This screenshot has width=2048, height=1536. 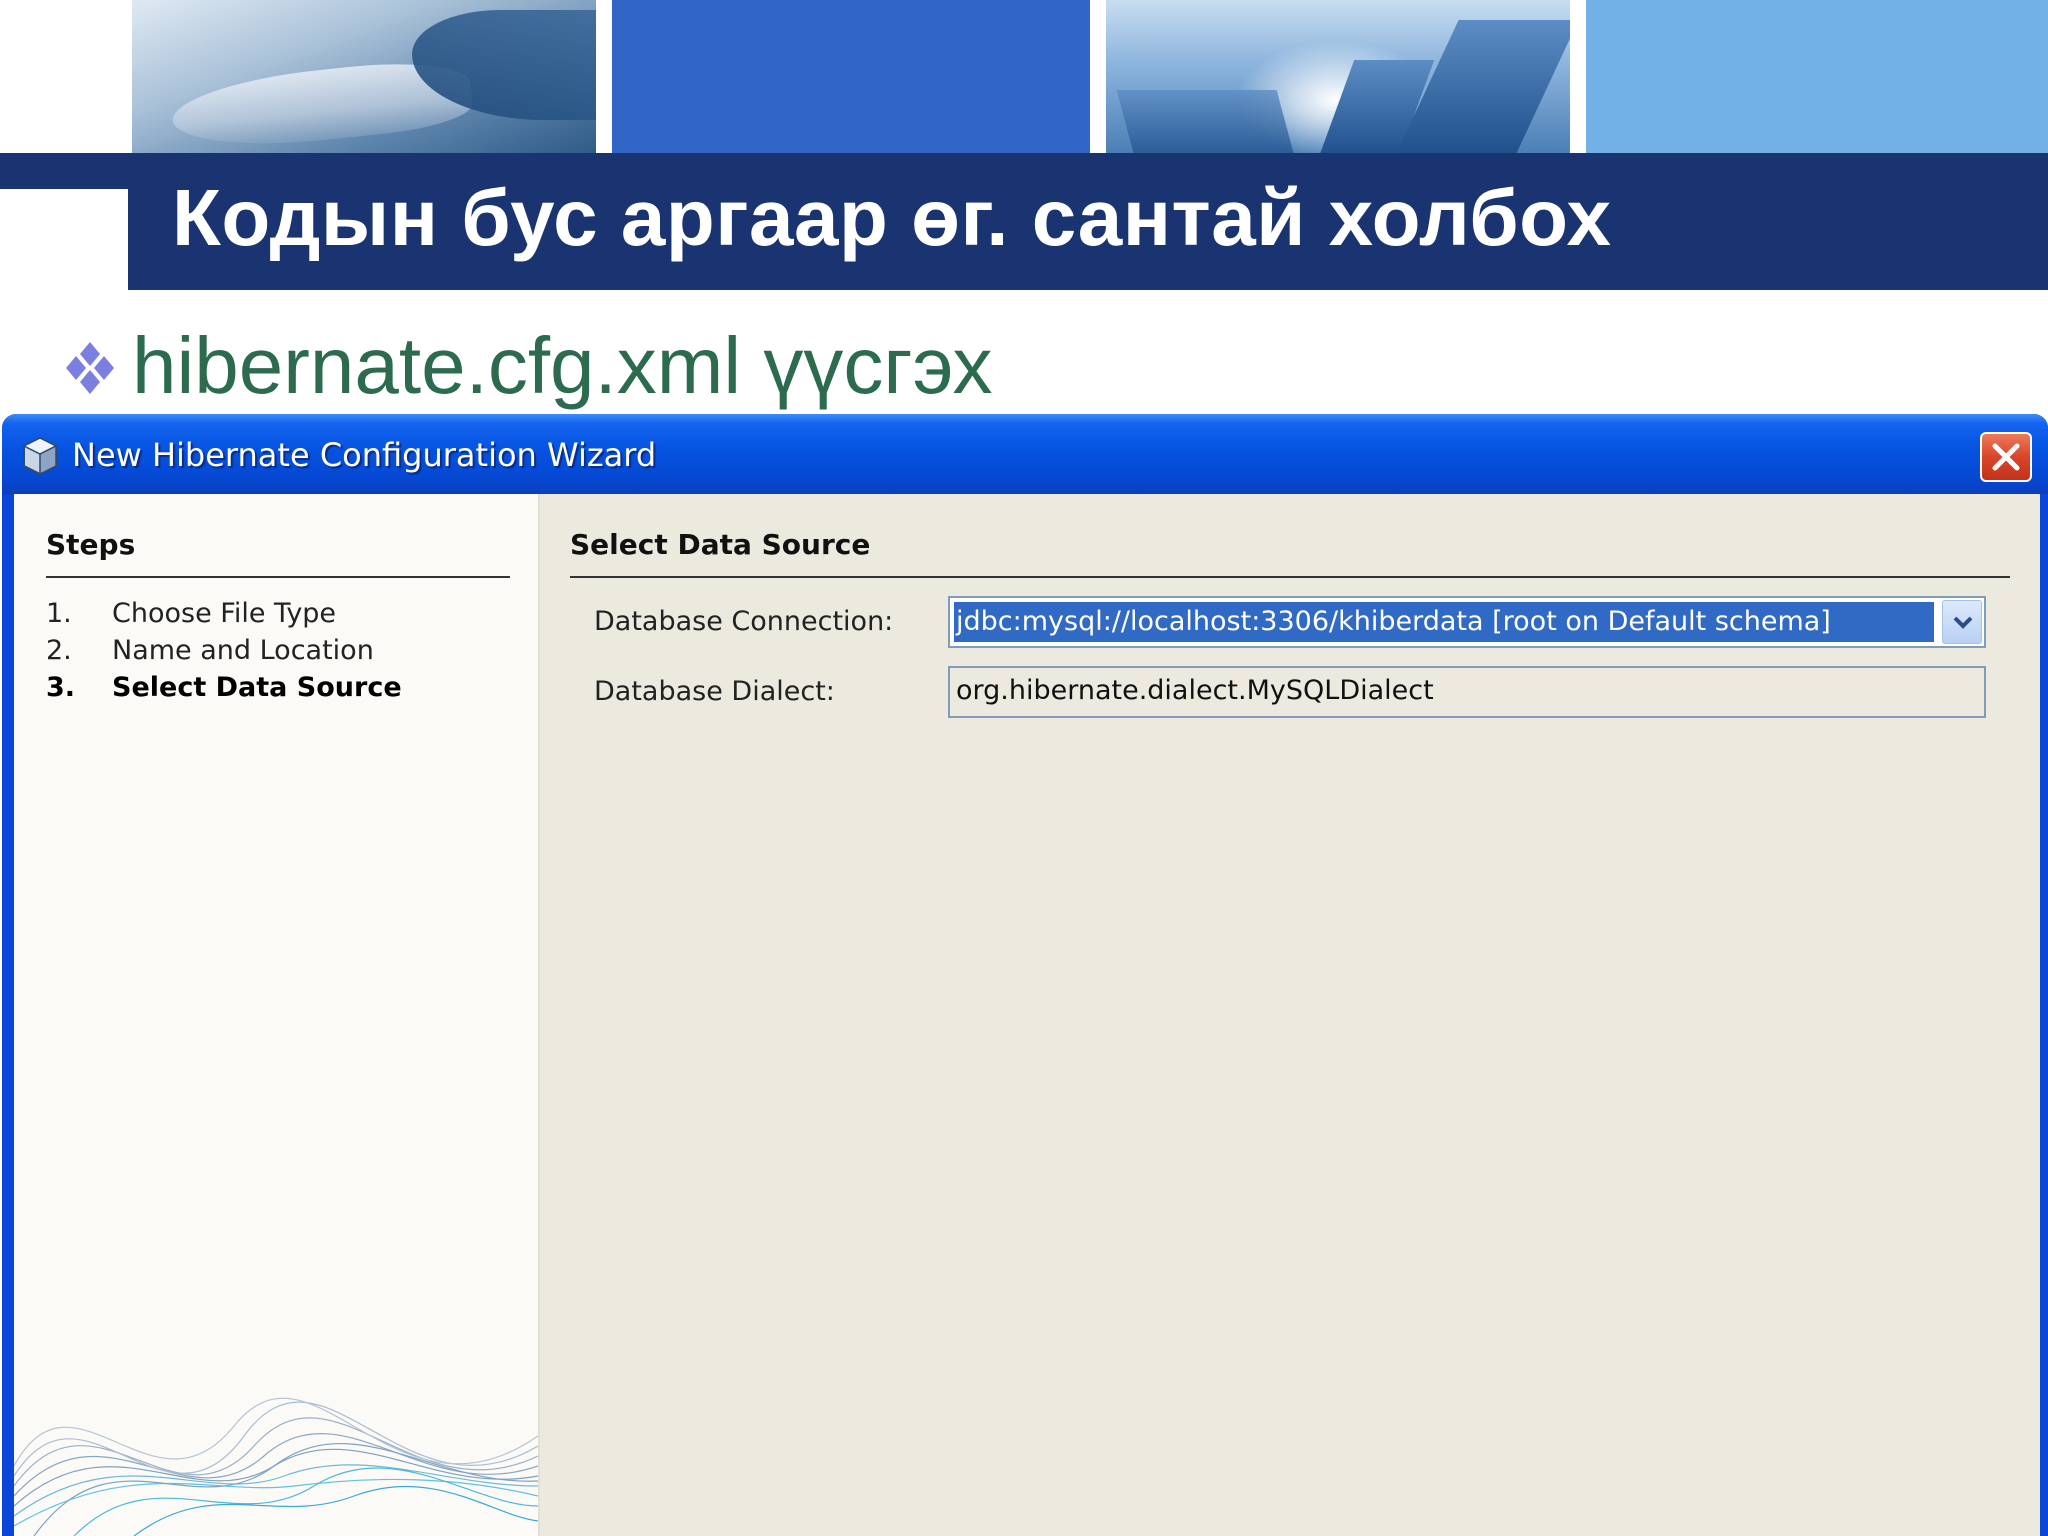 What do you see at coordinates (243, 650) in the screenshot?
I see `step-label: Name and Location` at bounding box center [243, 650].